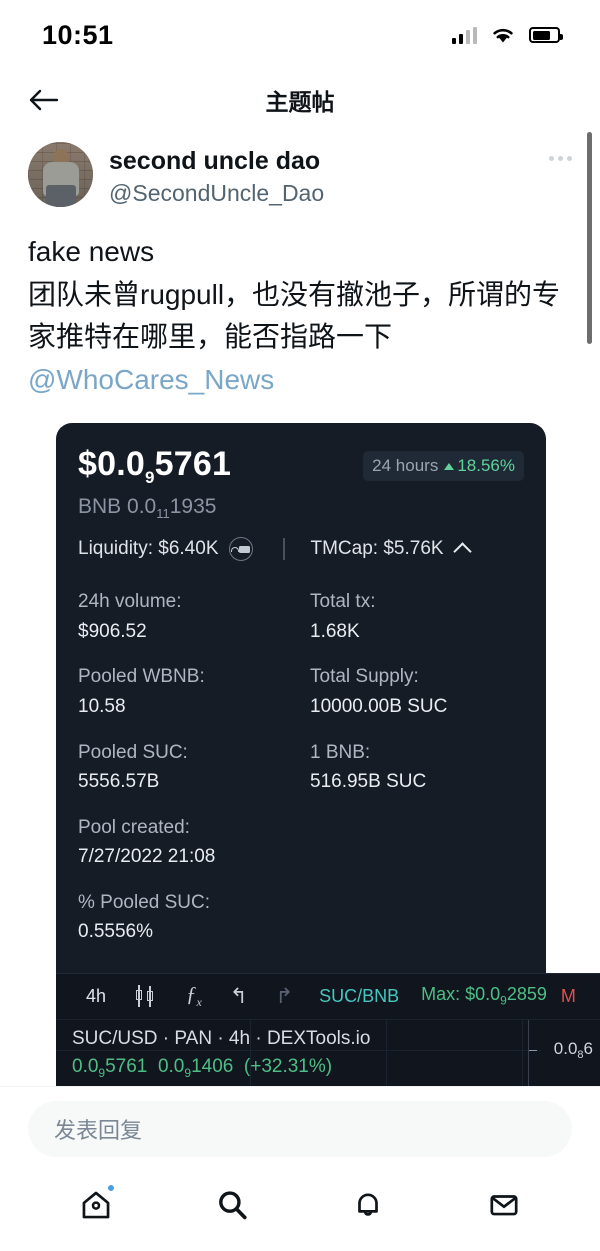 This screenshot has width=600, height=1251. Describe the element at coordinates (359, 996) in the screenshot. I see `pair-badge: SUC/BNB` at that location.